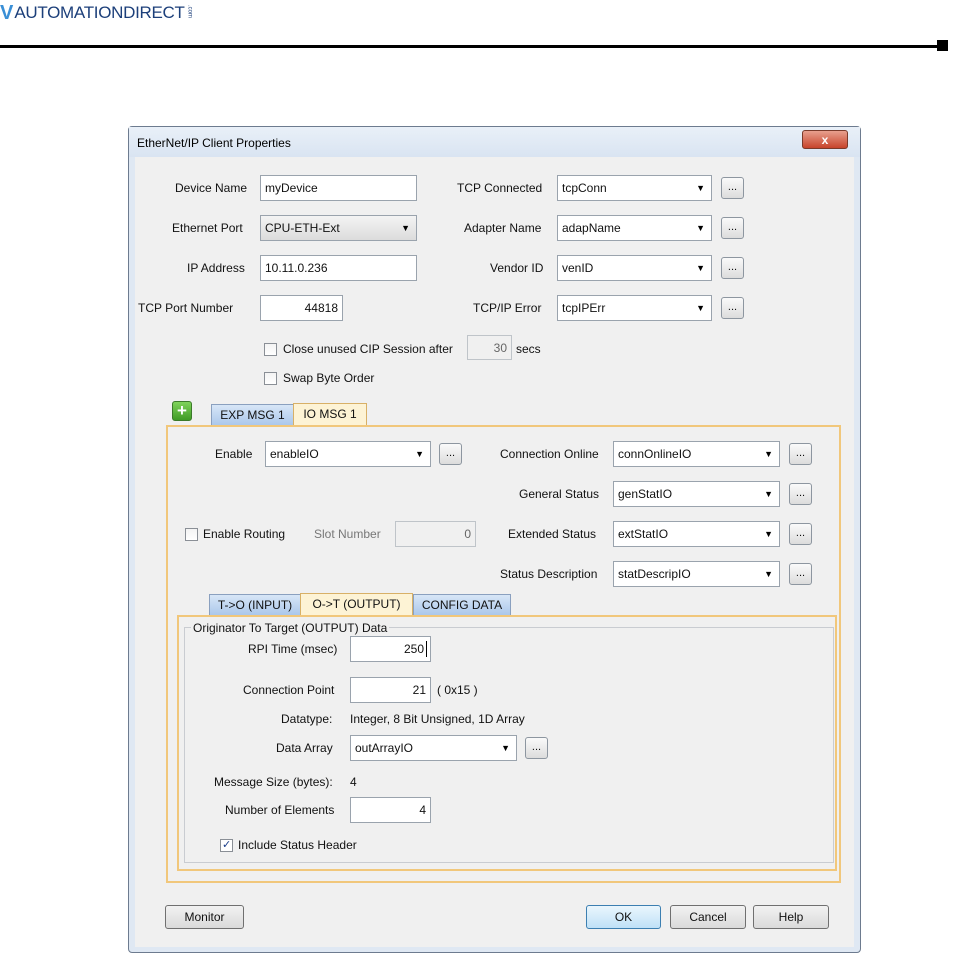 This screenshot has width=953, height=956. Describe the element at coordinates (330, 414) in the screenshot. I see `tab-io-msg-1: IO MSG 1` at that location.